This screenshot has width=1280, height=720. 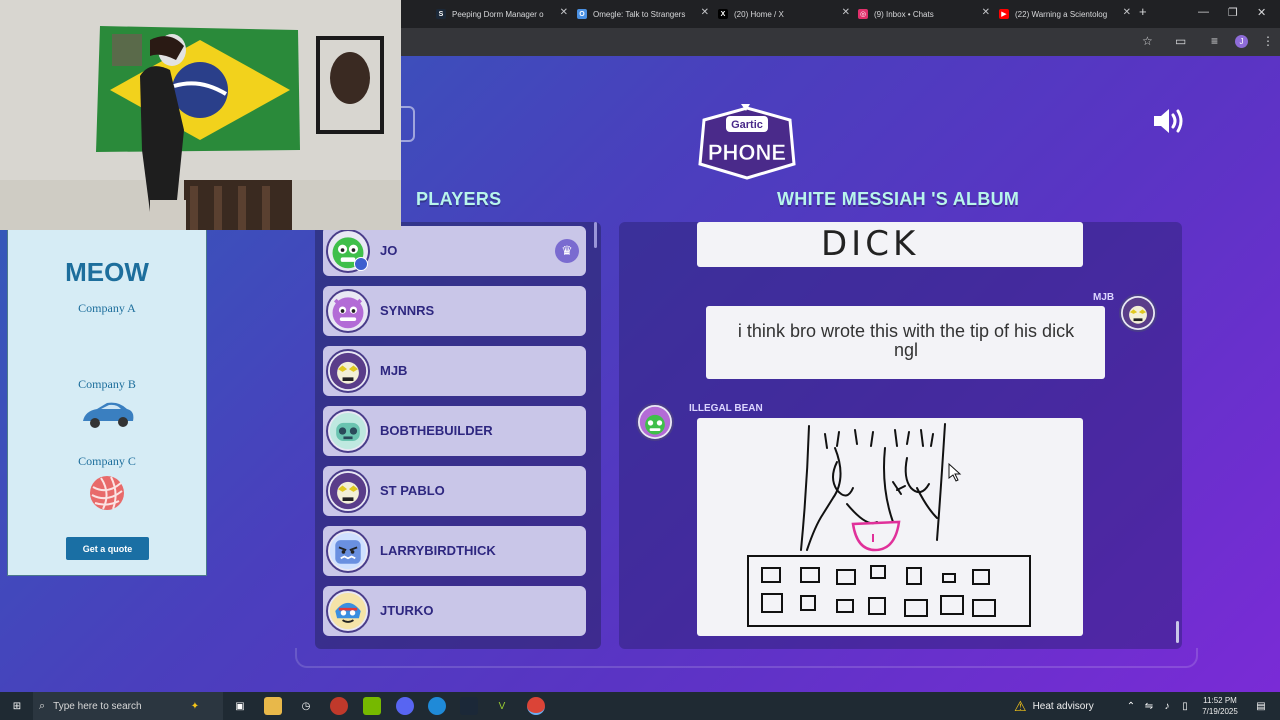 I want to click on player-name: BOBTHEBUILDER, so click(x=436, y=430).